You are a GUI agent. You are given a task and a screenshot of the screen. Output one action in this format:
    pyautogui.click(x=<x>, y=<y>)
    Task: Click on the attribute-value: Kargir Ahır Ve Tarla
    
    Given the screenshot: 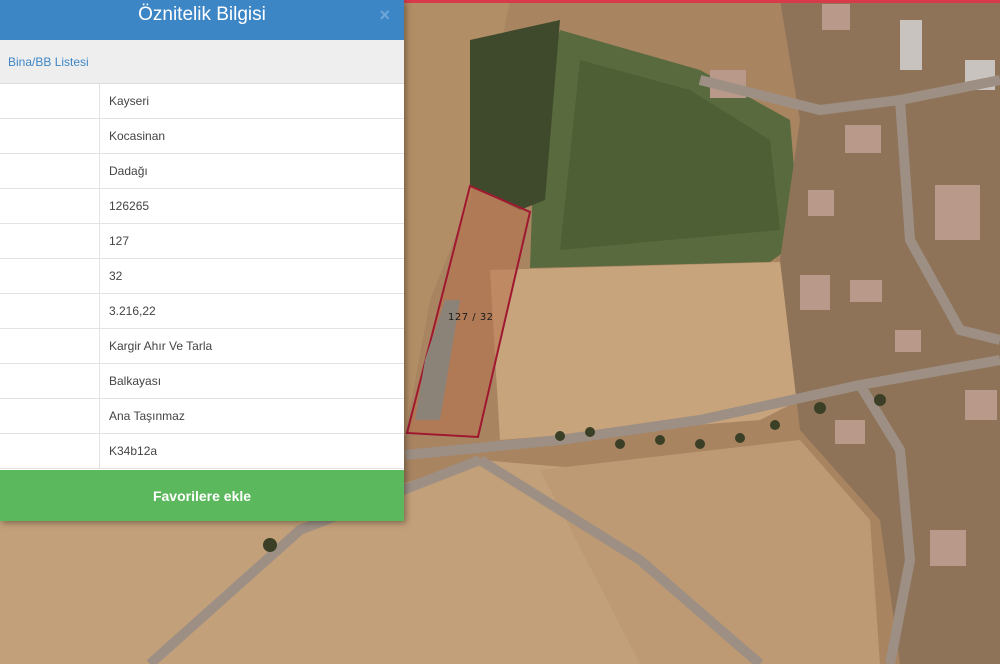 What is the action you would take?
    pyautogui.click(x=161, y=346)
    